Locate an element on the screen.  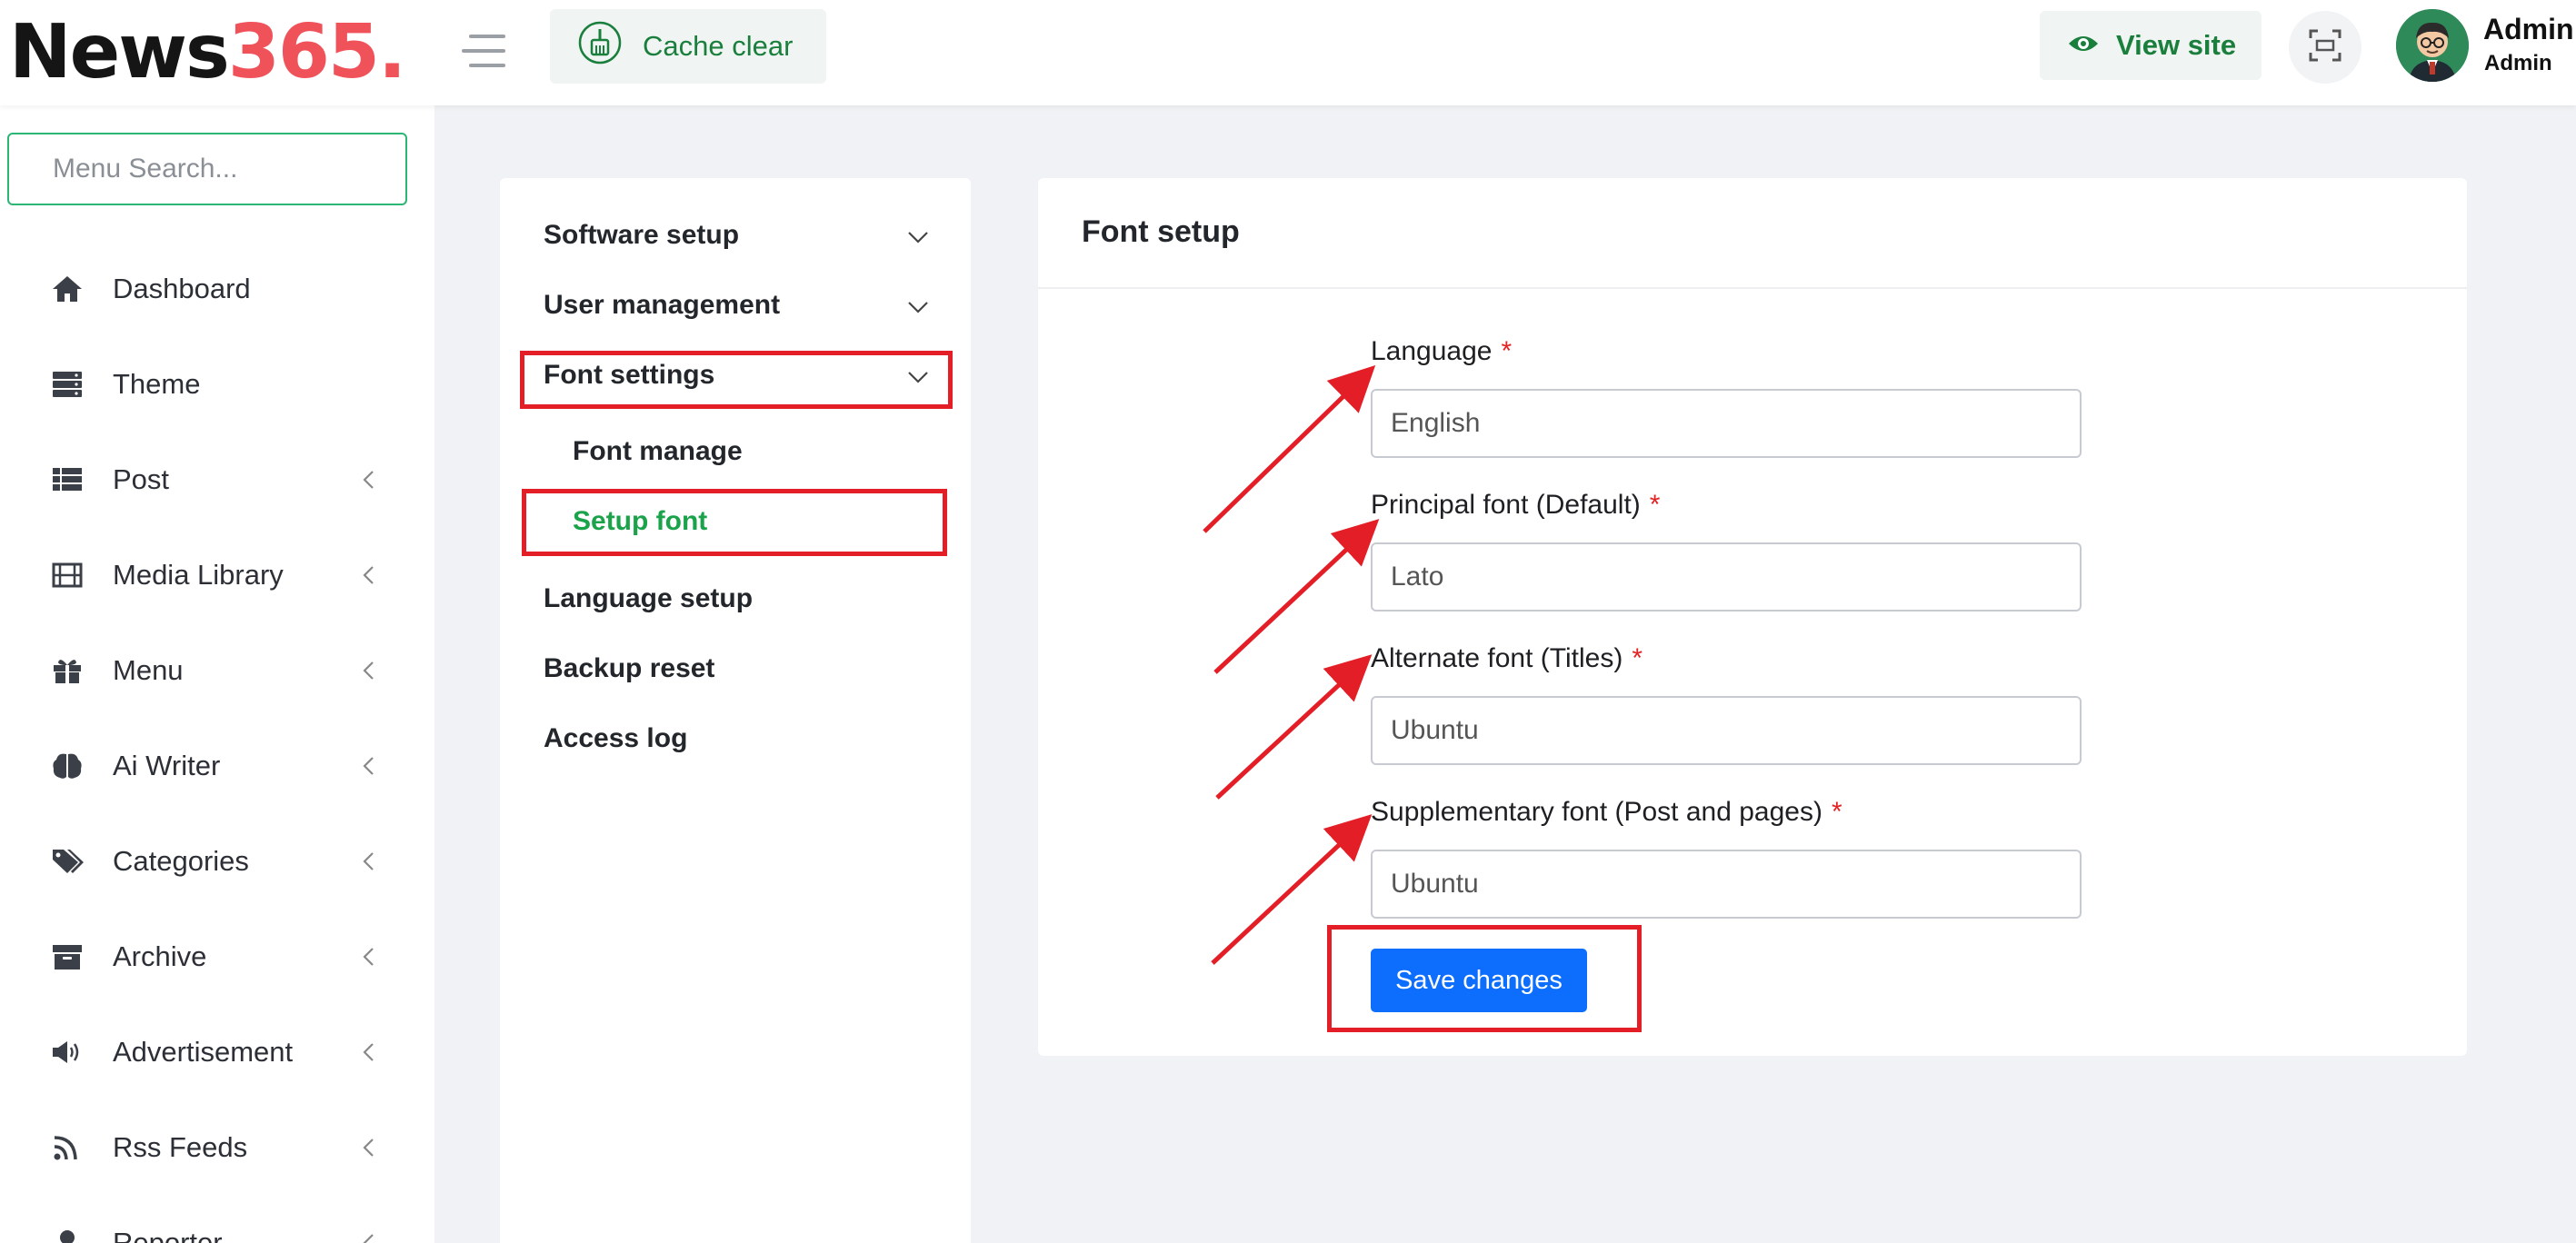
server-icon is located at coordinates (67, 384).